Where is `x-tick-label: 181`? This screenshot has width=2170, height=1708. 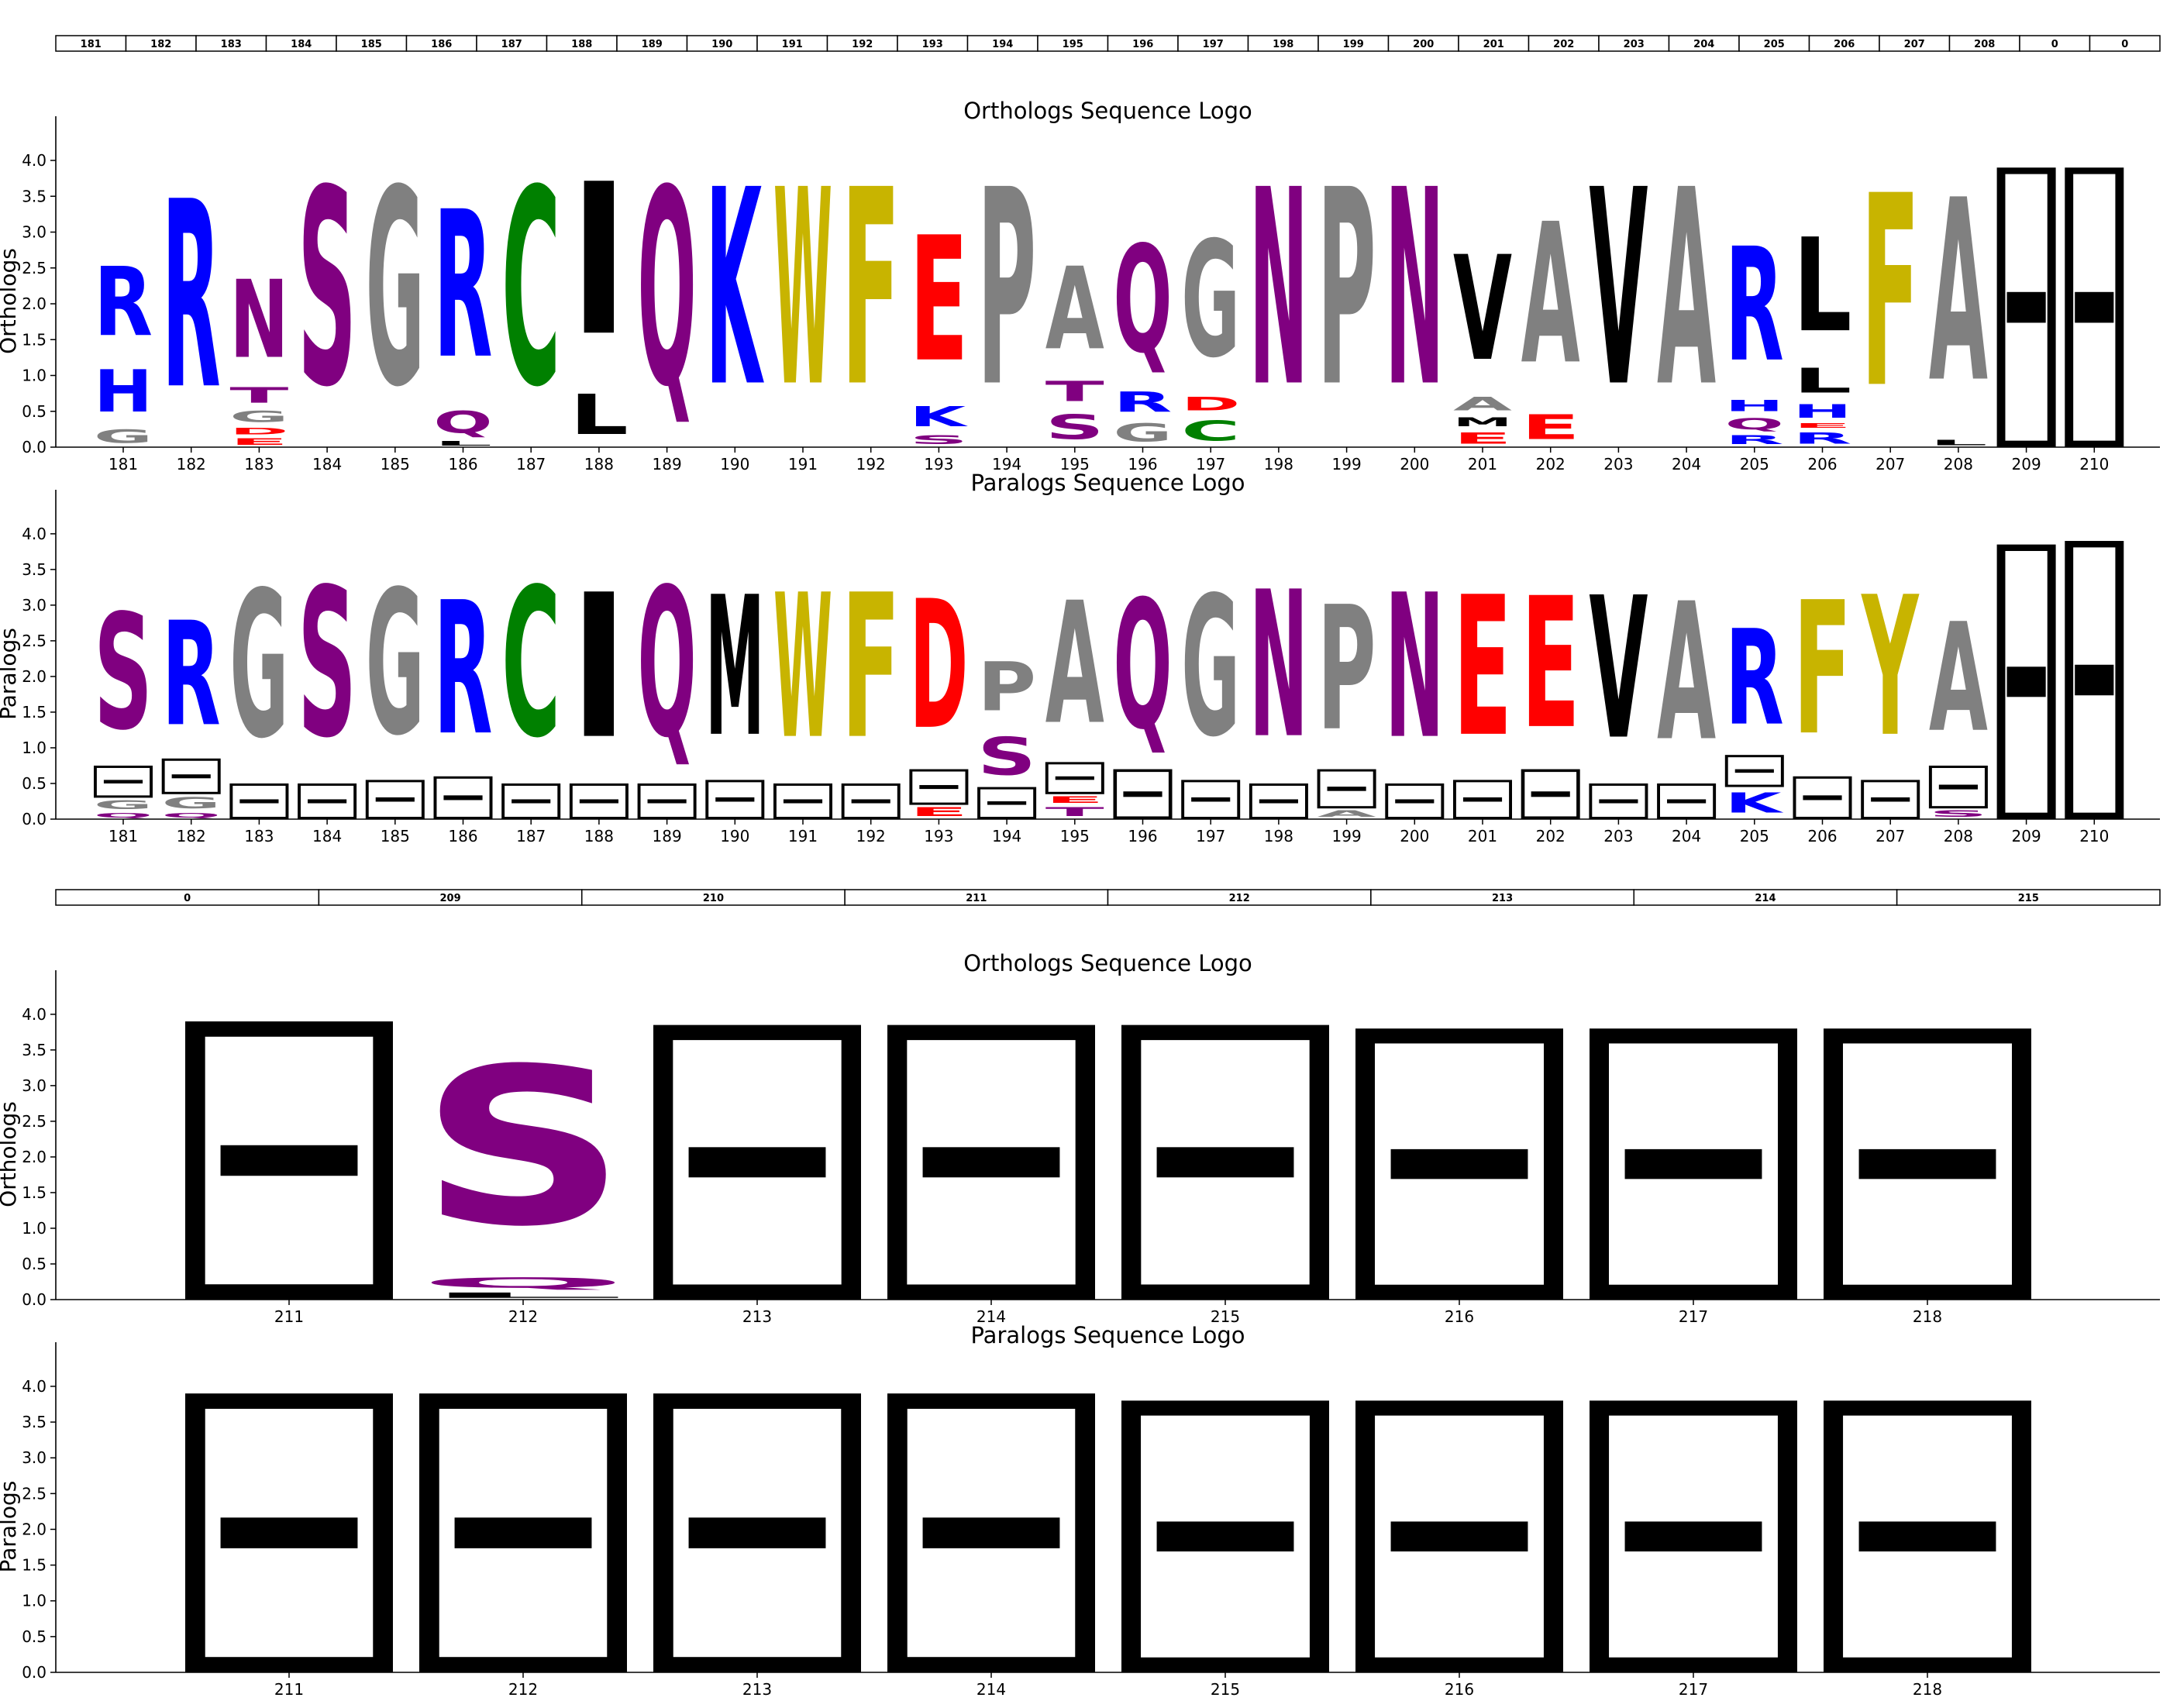
x-tick-label: 181 is located at coordinates (123, 836).